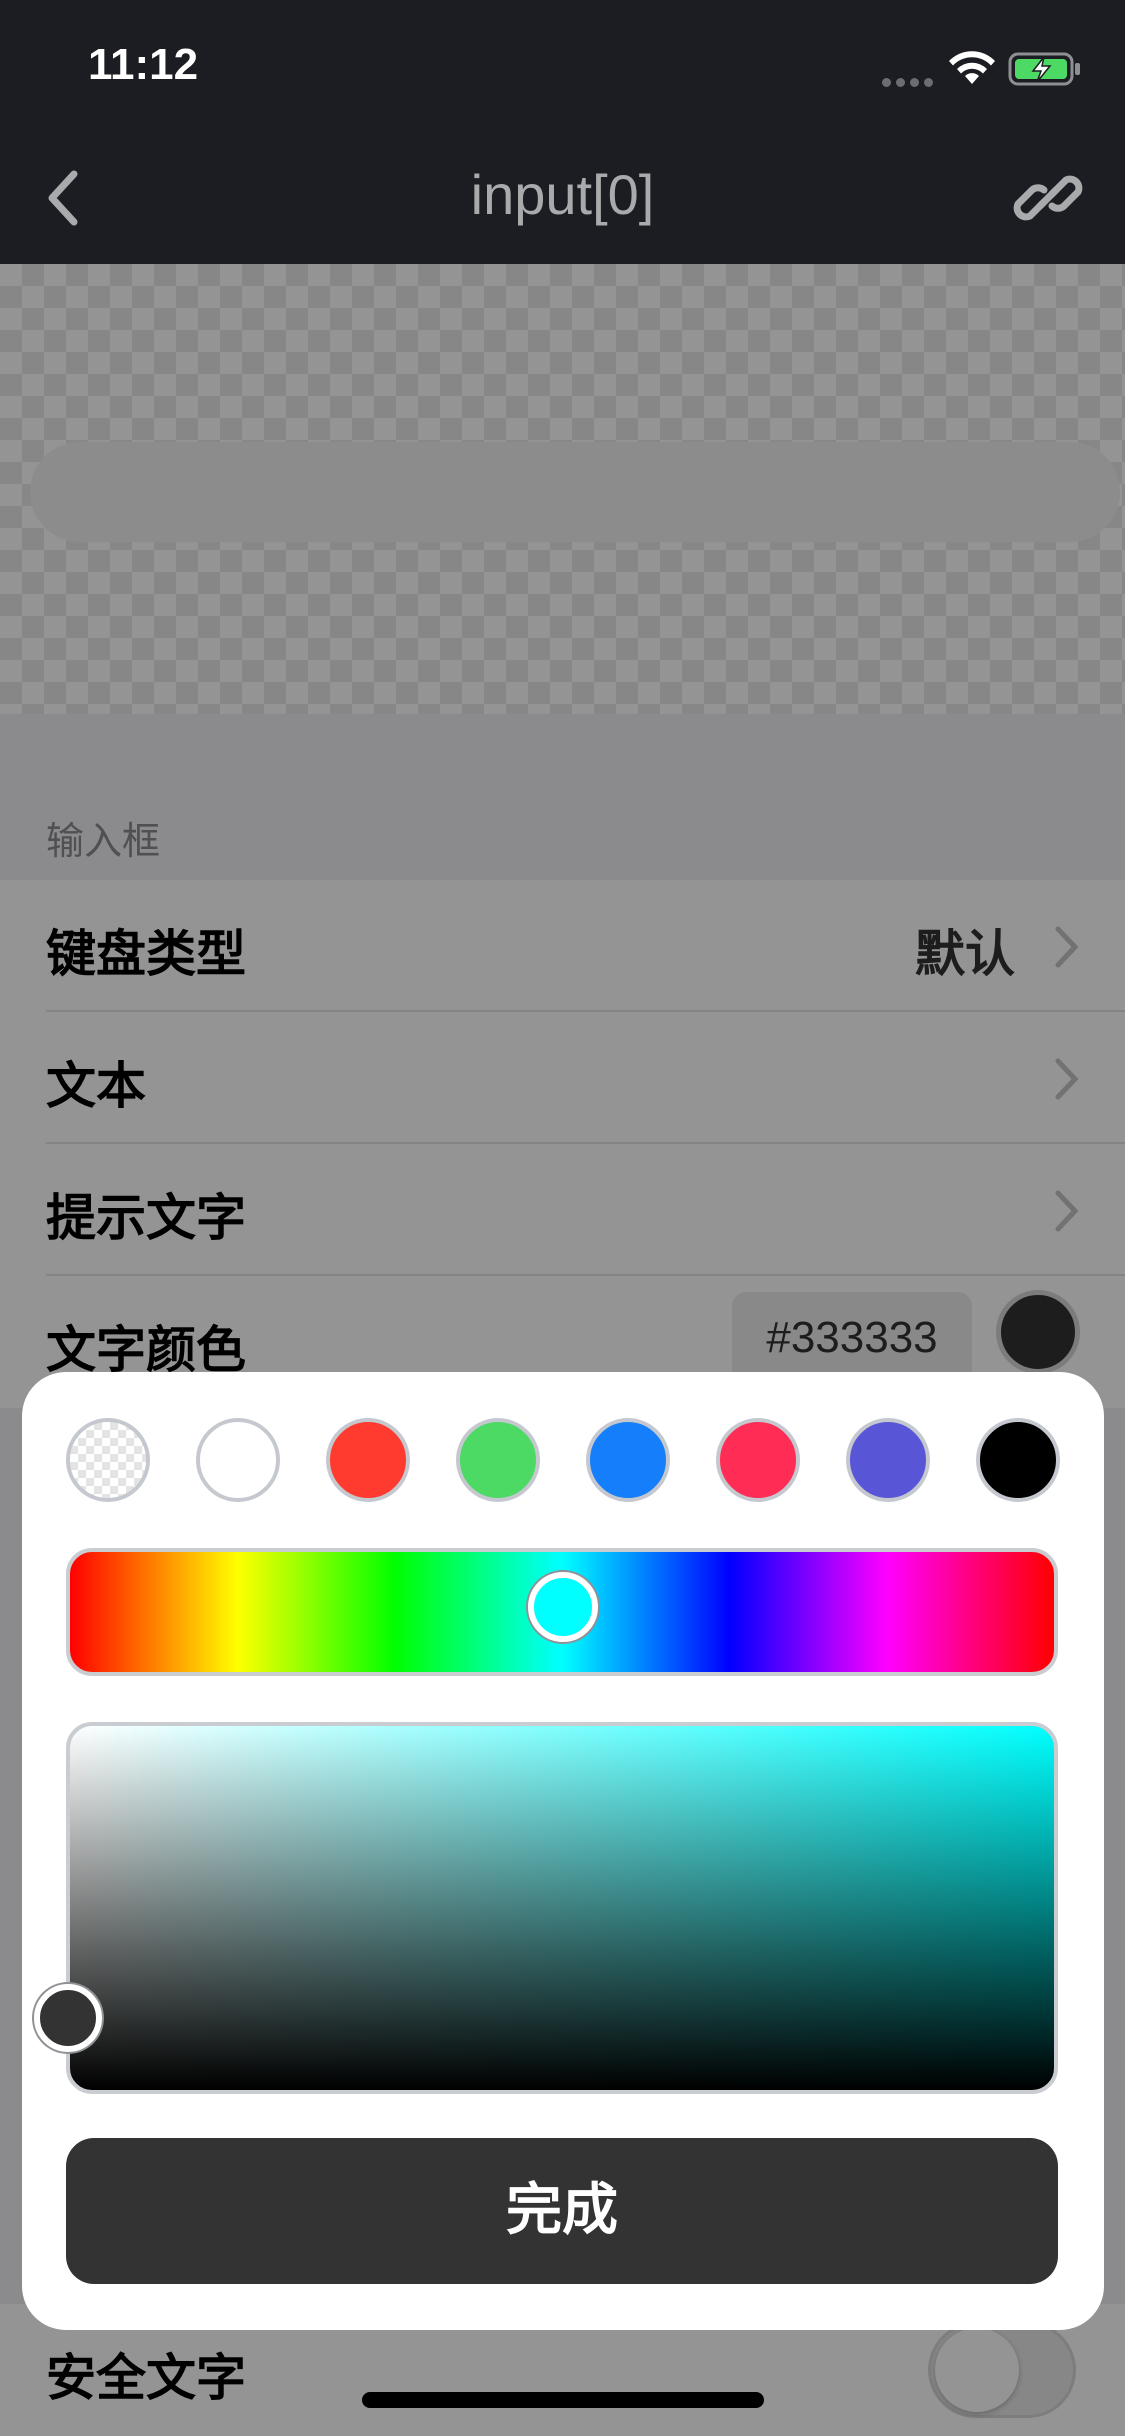 The height and width of the screenshot is (2436, 1125). Describe the element at coordinates (1048, 198) in the screenshot. I see `link-icon` at that location.